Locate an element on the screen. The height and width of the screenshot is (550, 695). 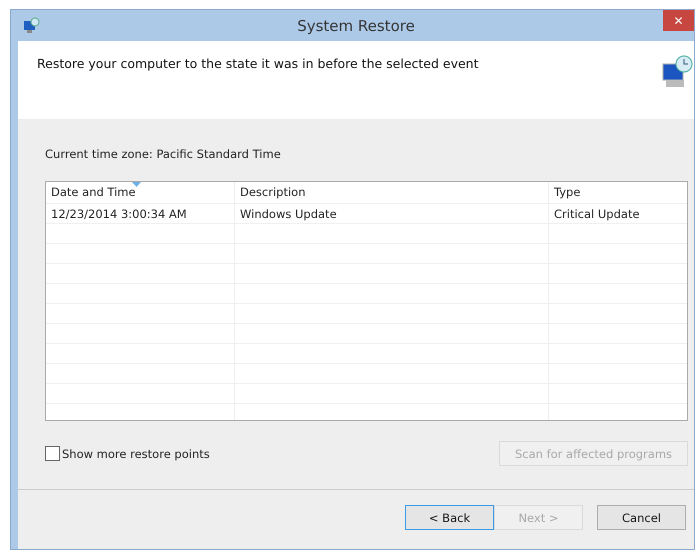
close-button: ✕ is located at coordinates (678, 20).